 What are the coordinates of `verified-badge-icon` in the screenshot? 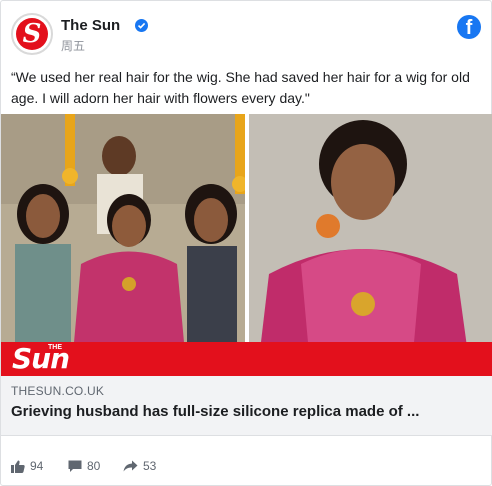 It's located at (141, 25).